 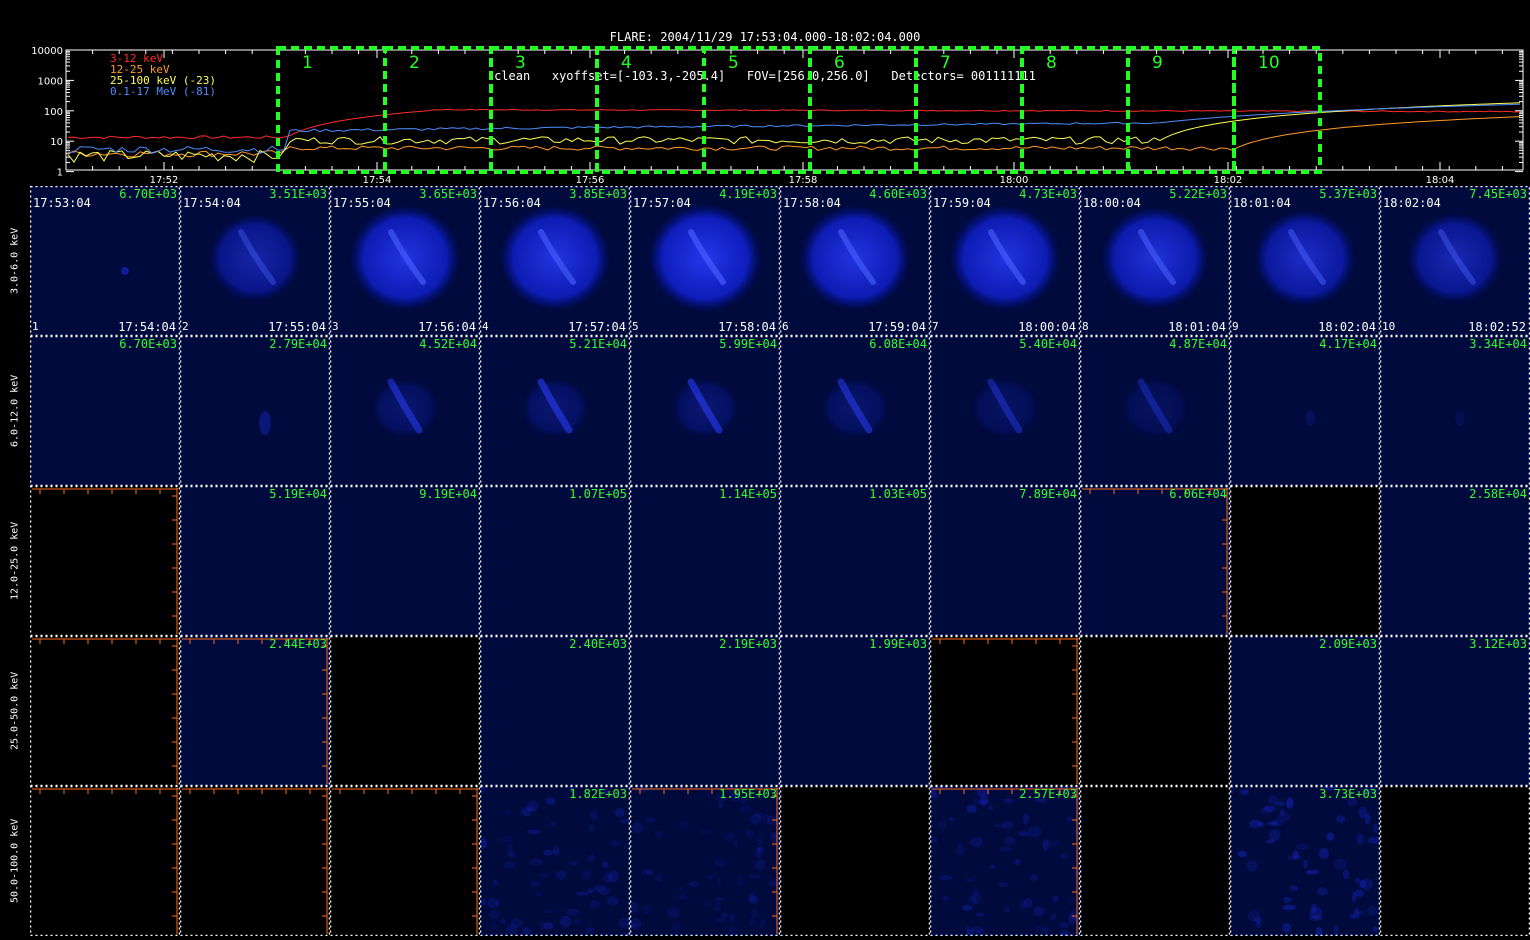 What do you see at coordinates (598, 194) in the screenshot?
I see `max-value-label: 3.85E+03` at bounding box center [598, 194].